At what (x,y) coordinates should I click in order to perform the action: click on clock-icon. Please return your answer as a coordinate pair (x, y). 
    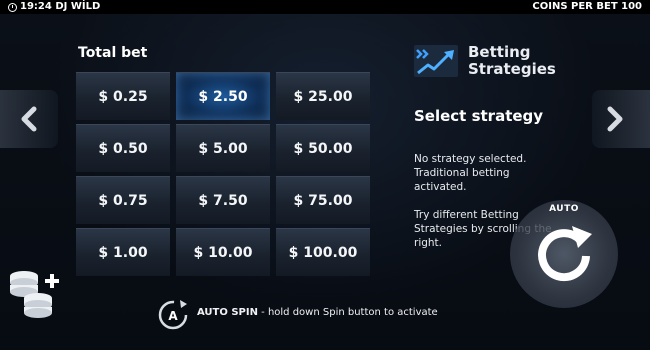
    Looking at the image, I should click on (12, 7).